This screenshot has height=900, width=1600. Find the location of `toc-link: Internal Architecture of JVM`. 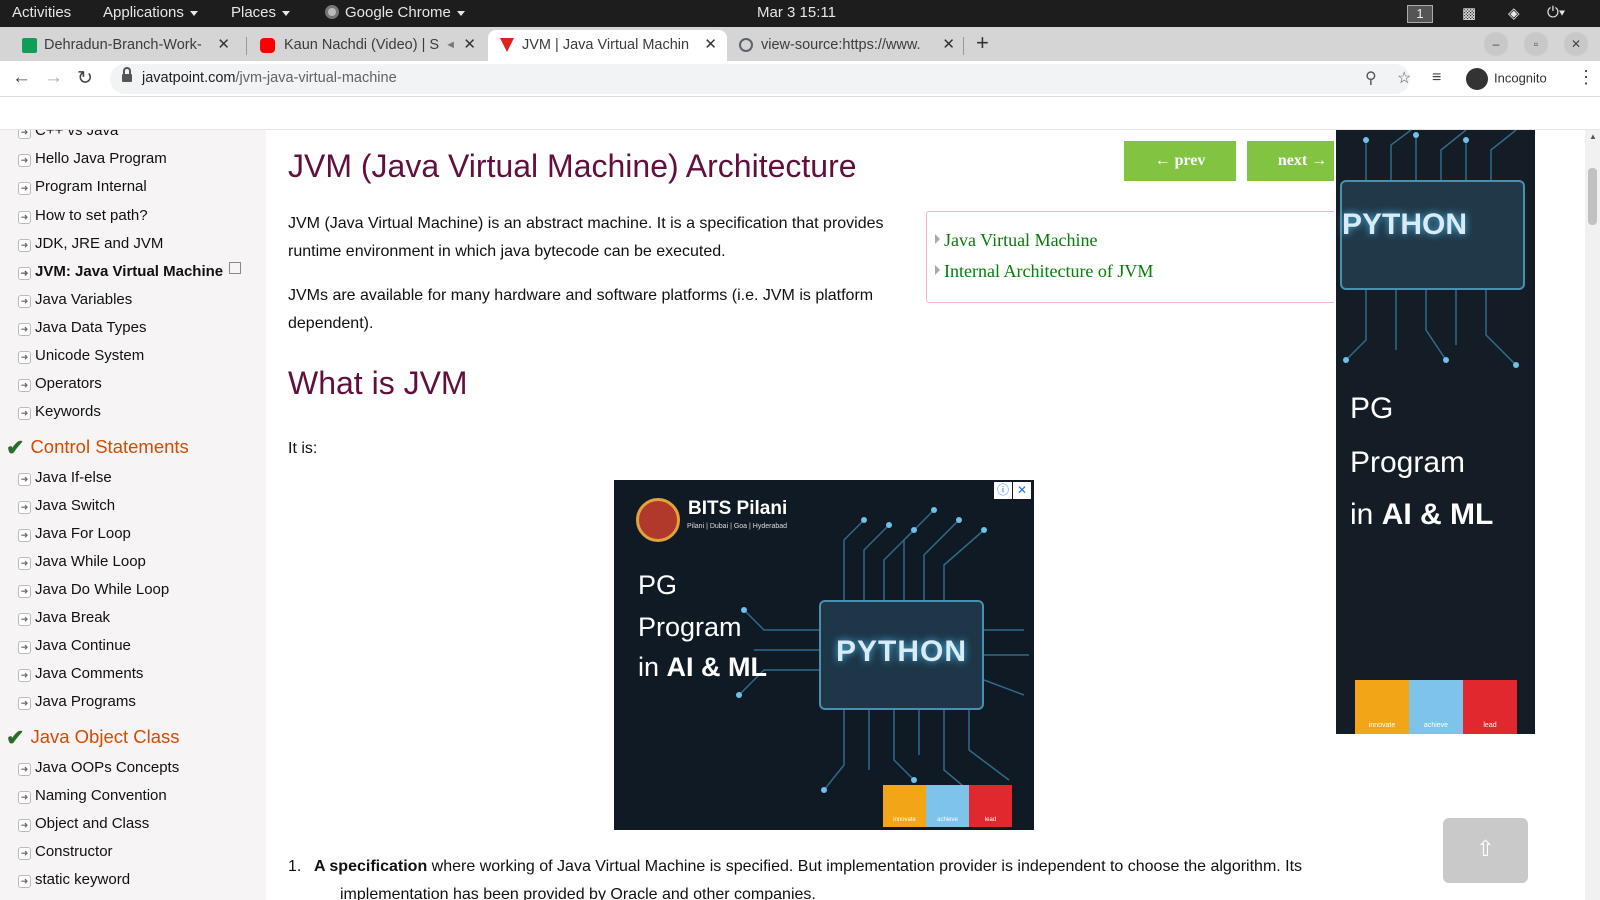

toc-link: Internal Architecture of JVM is located at coordinates (1044, 271).